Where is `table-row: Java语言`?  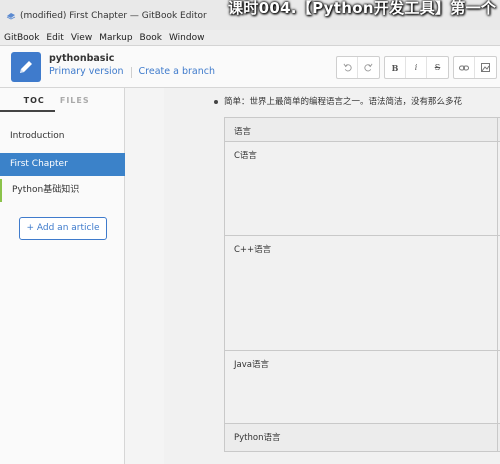 table-row: Java语言 is located at coordinates (362, 387).